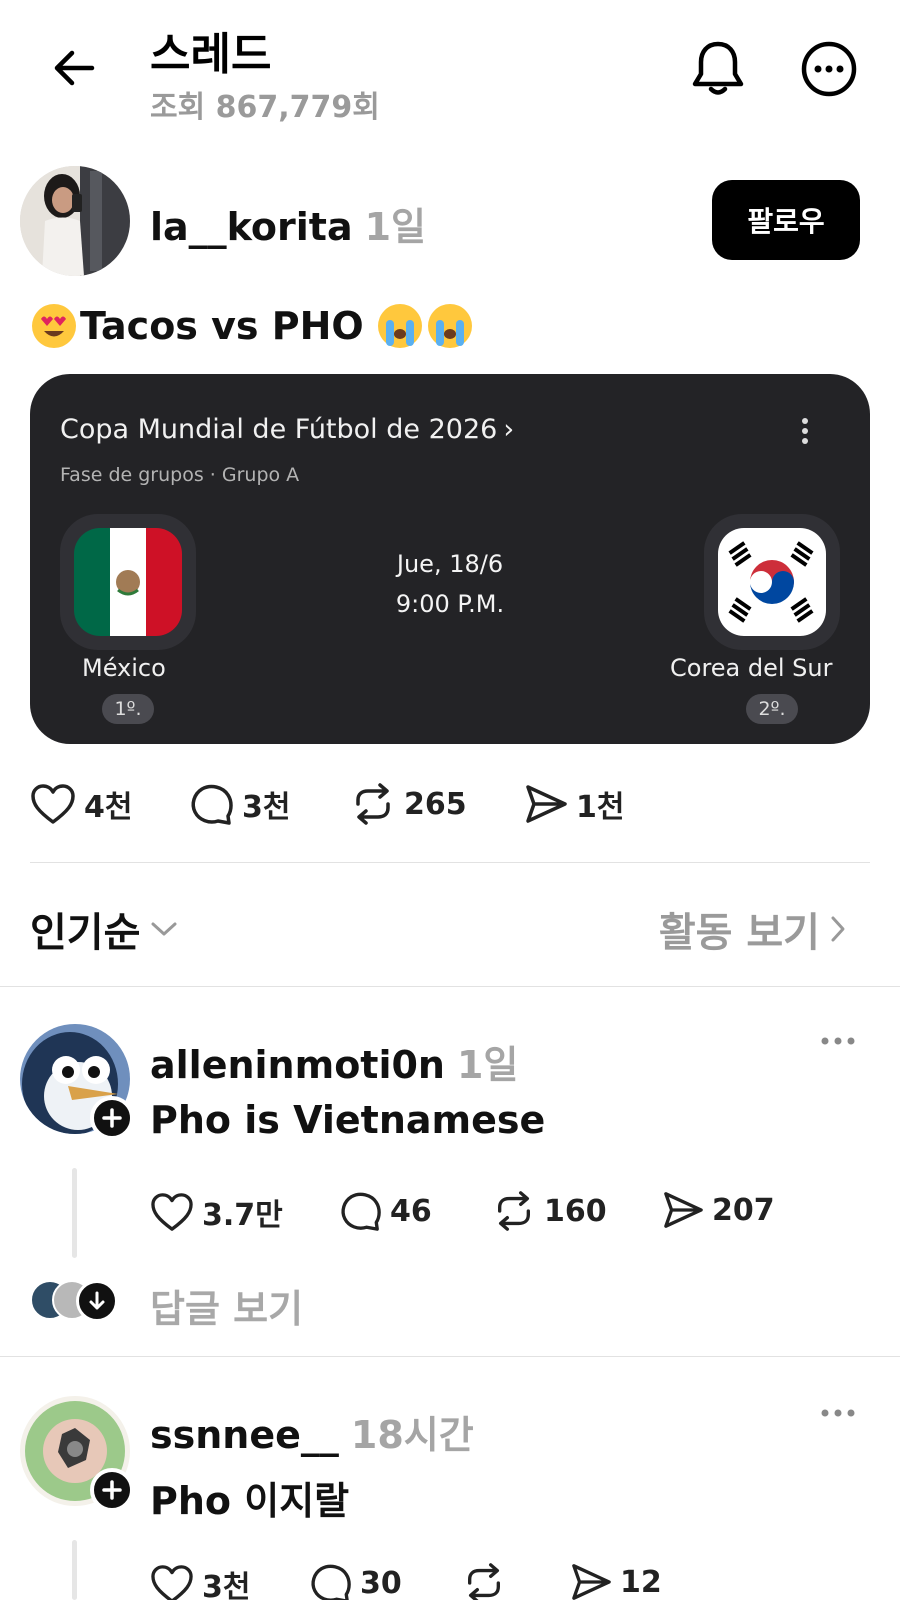 Image resolution: width=900 pixels, height=1600 pixels. I want to click on reply-like-button: 3.7만, so click(216, 1212).